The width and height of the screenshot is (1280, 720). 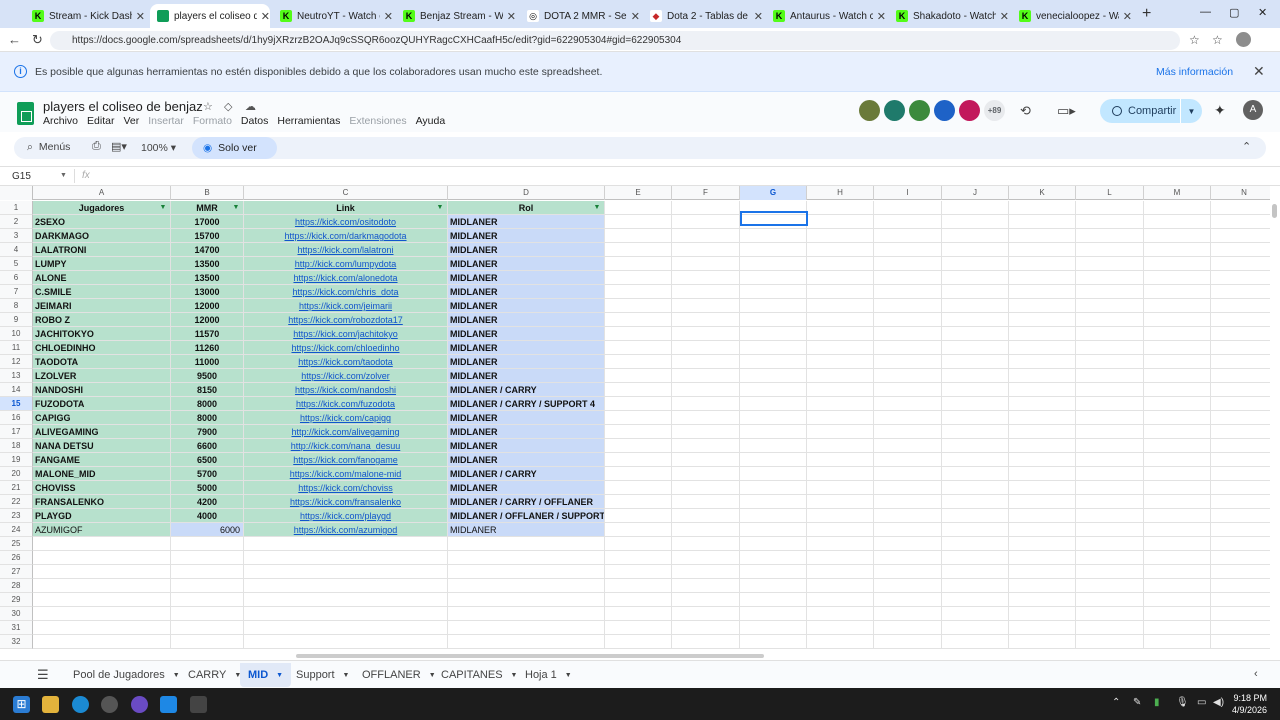 What do you see at coordinates (1243, 39) in the screenshot?
I see `profile-avatar` at bounding box center [1243, 39].